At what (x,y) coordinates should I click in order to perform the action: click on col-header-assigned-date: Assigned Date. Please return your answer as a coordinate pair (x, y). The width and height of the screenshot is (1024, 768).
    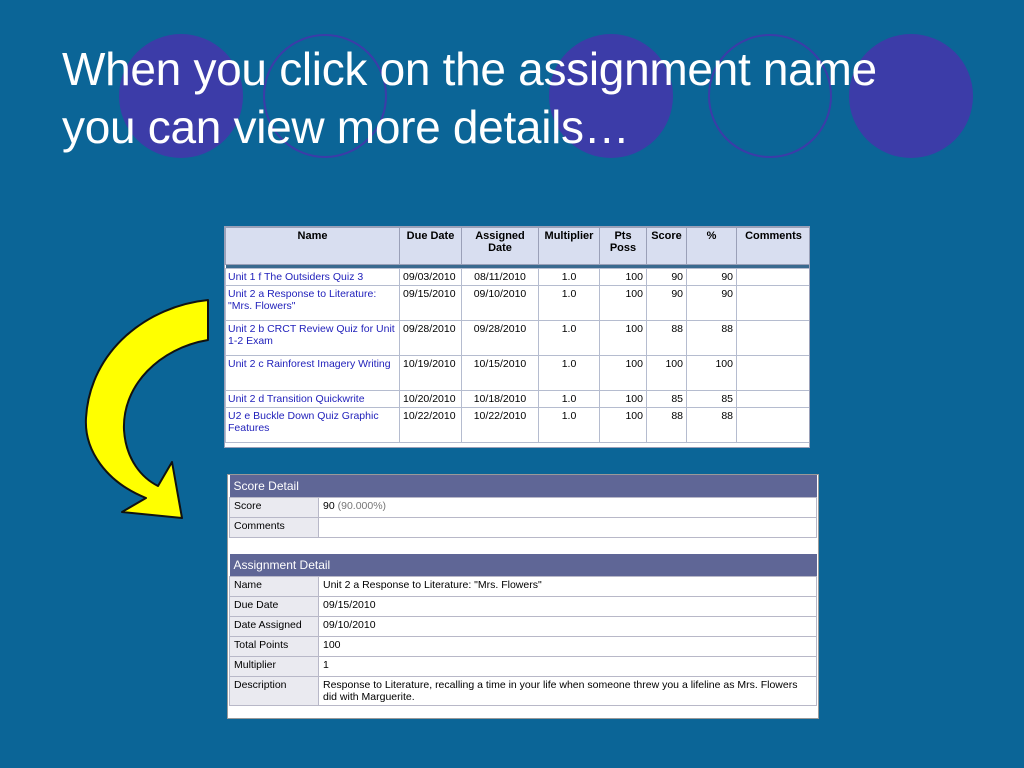
    Looking at the image, I should click on (500, 246).